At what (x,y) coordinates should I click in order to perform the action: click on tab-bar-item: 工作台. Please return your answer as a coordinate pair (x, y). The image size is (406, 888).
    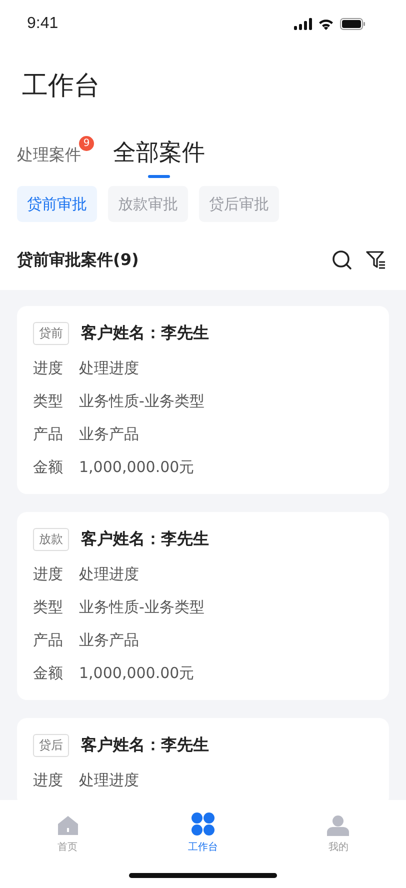
    Looking at the image, I should click on (203, 827).